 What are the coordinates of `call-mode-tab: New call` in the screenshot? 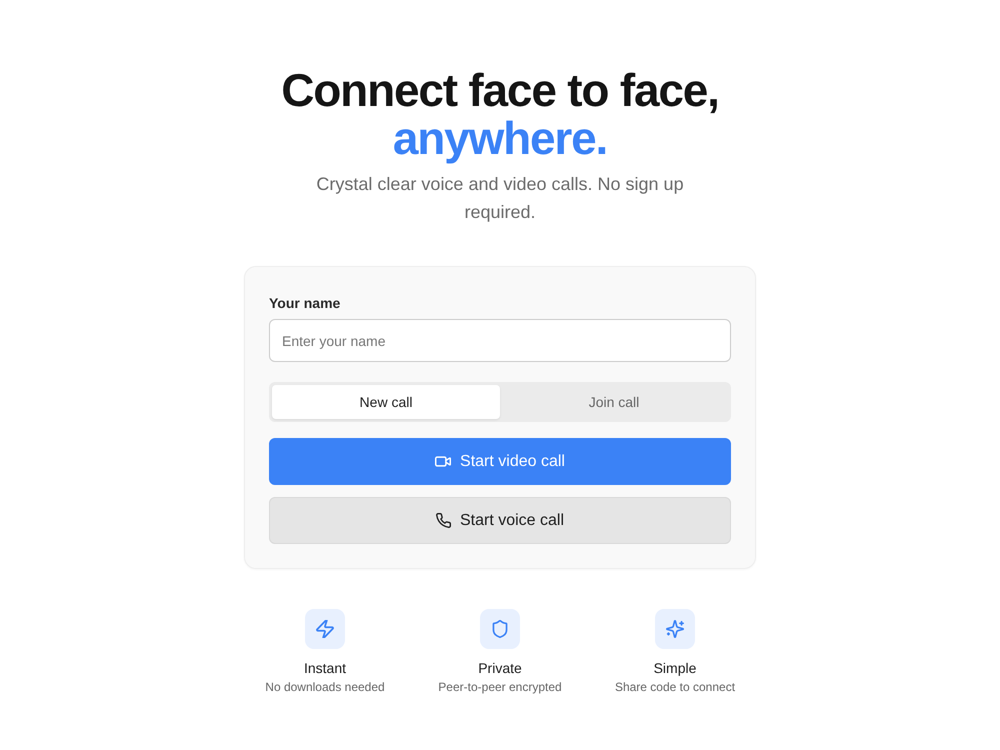 It's located at (386, 402).